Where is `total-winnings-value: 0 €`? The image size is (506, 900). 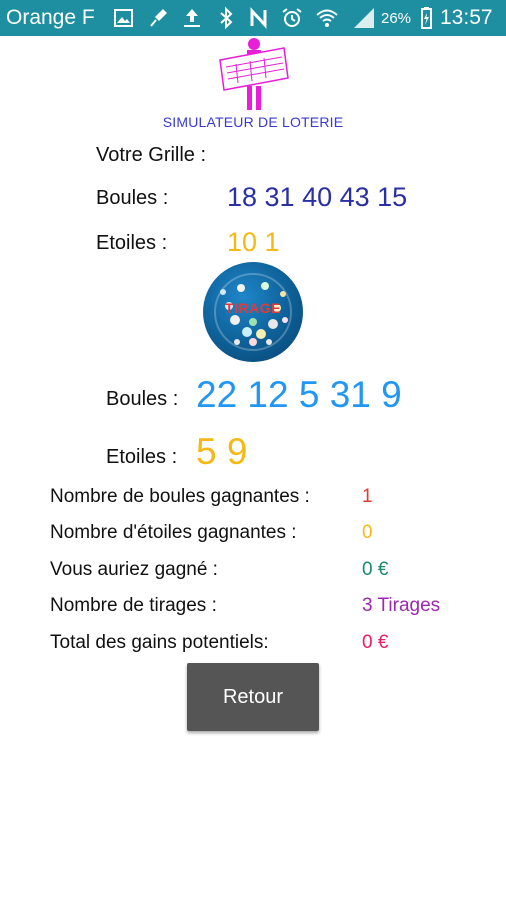
total-winnings-value: 0 € is located at coordinates (375, 642).